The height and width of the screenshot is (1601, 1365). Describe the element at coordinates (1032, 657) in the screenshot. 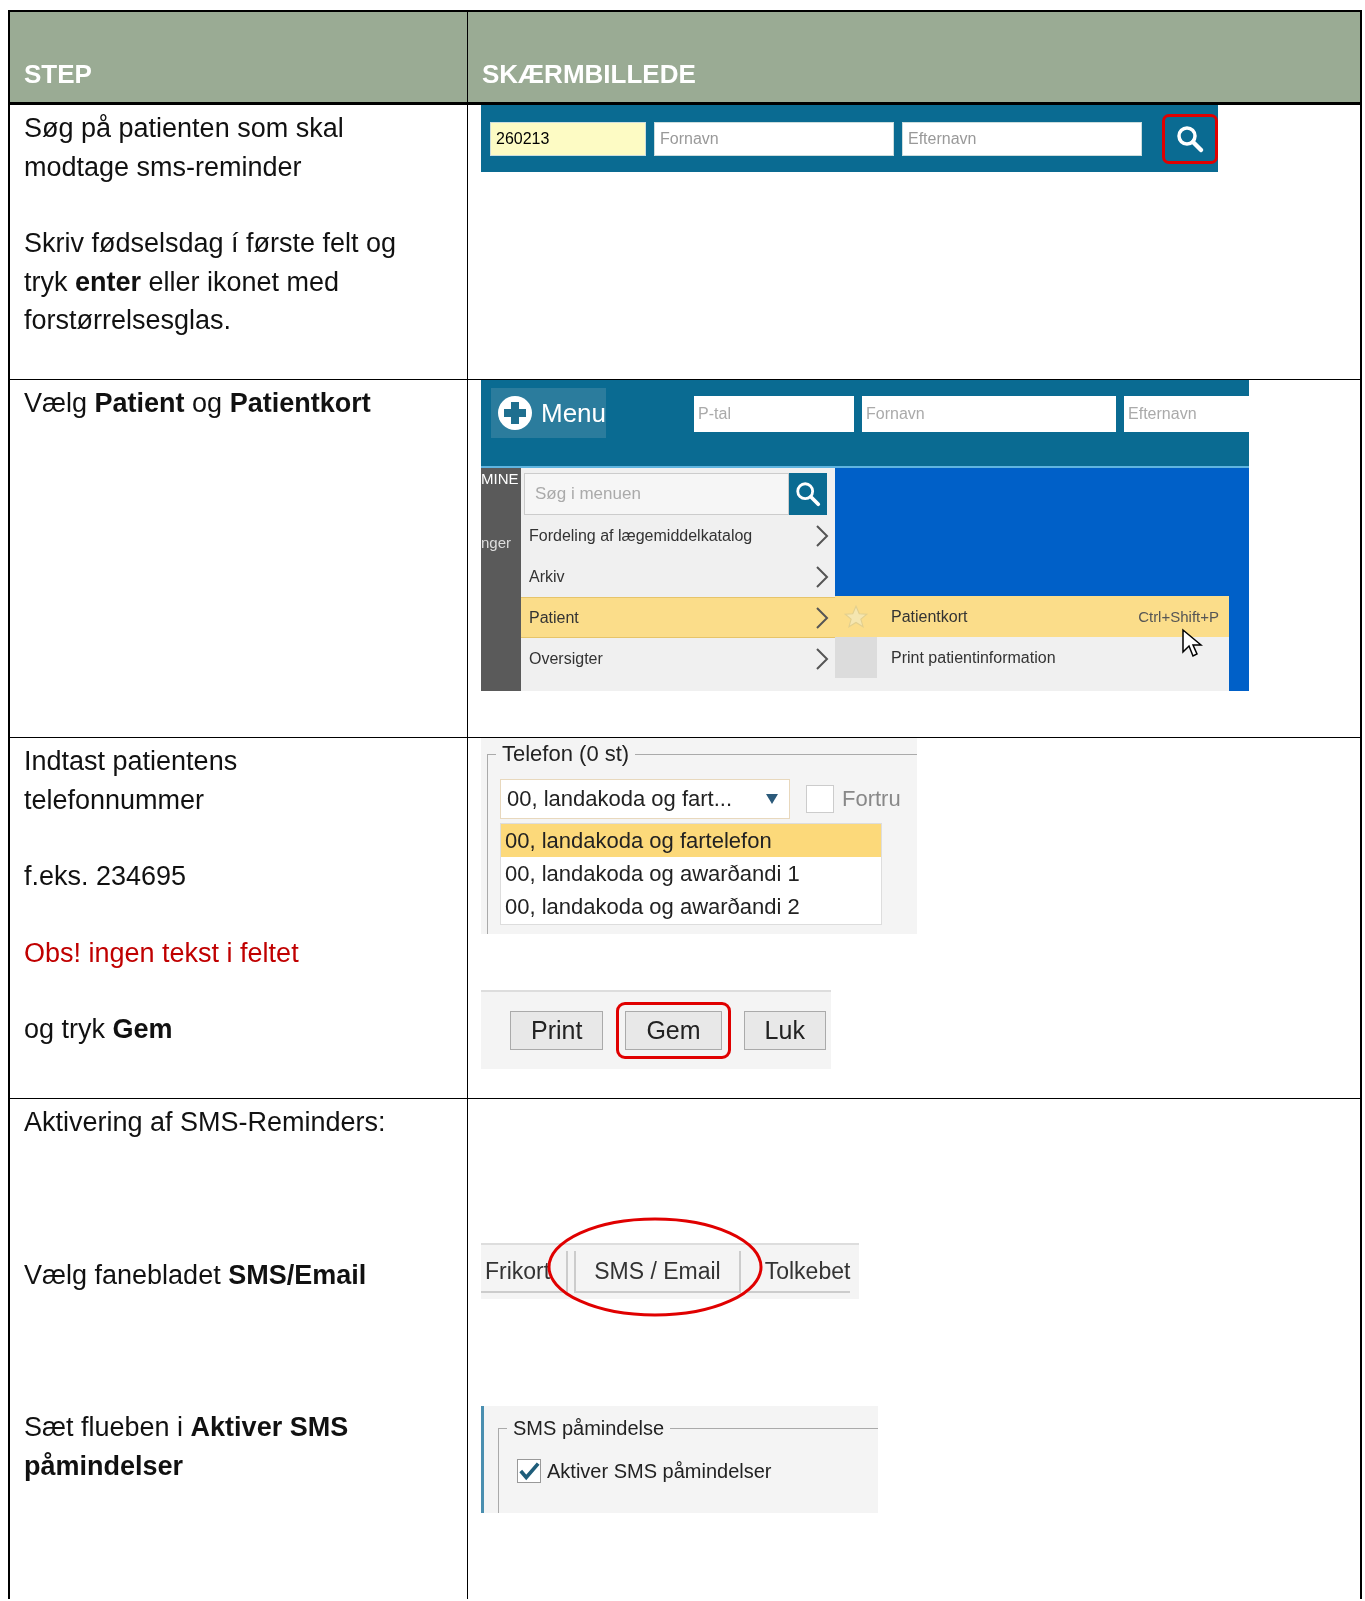

I see `menu-item: Print patientinformation` at that location.